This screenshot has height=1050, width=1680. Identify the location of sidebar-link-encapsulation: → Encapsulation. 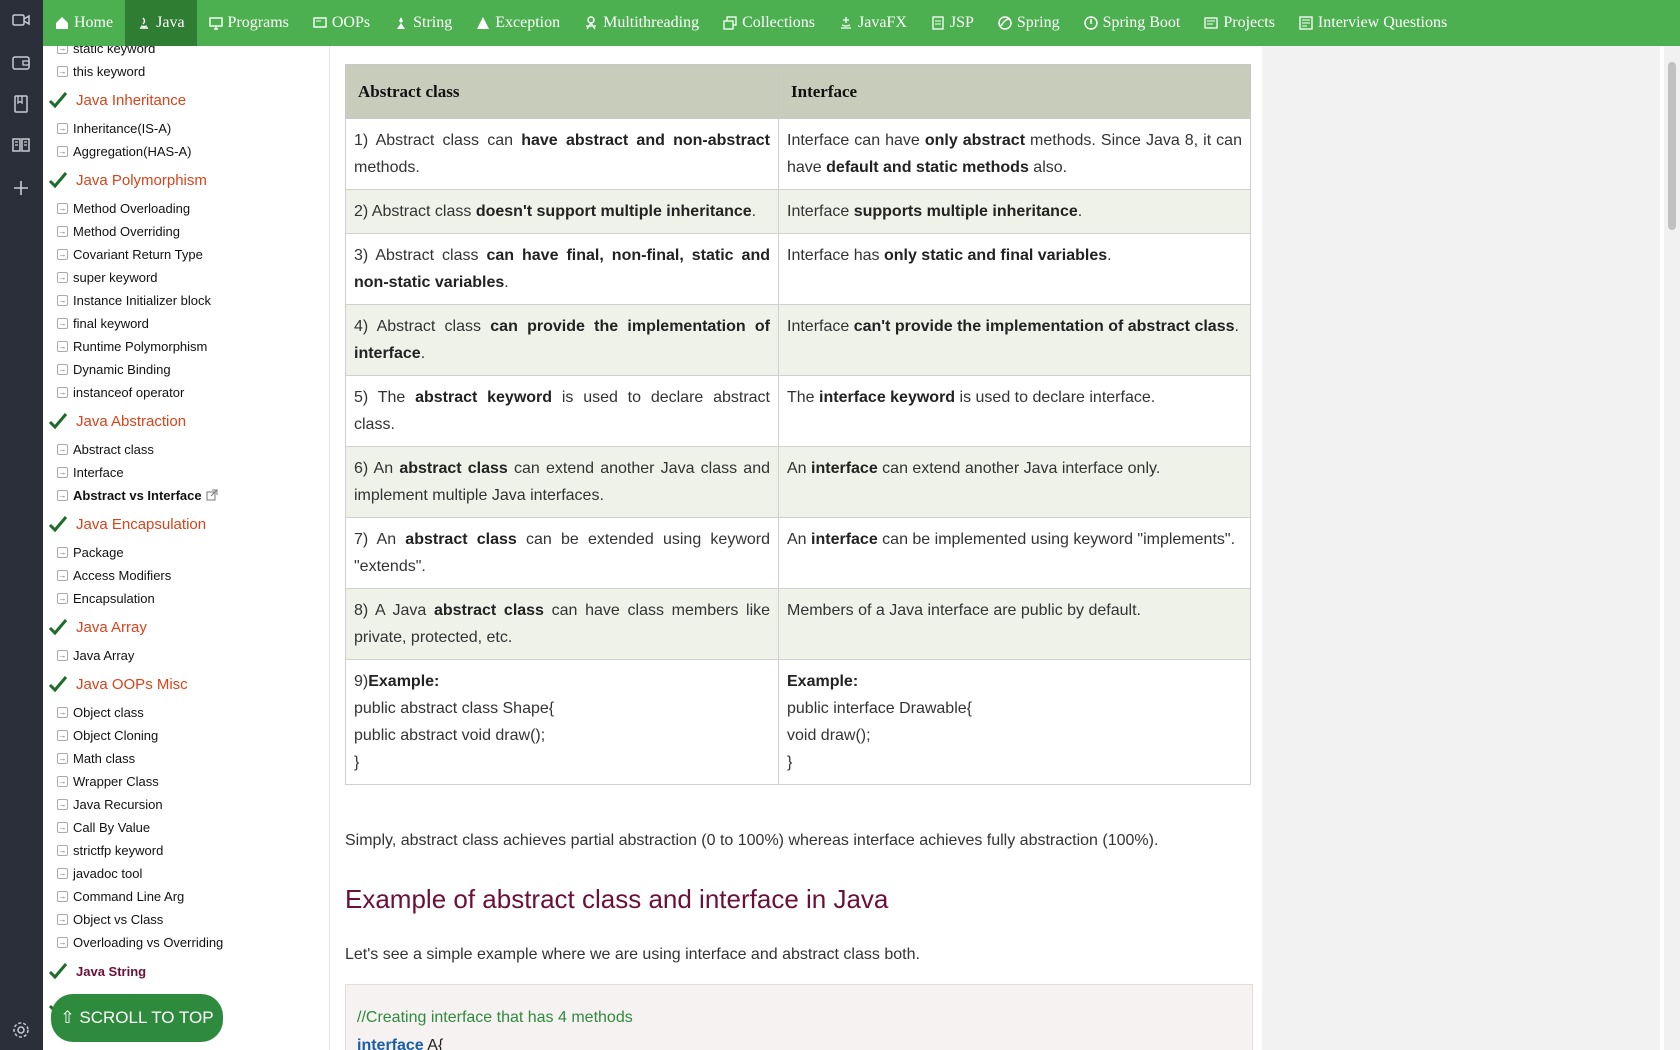
(186, 598).